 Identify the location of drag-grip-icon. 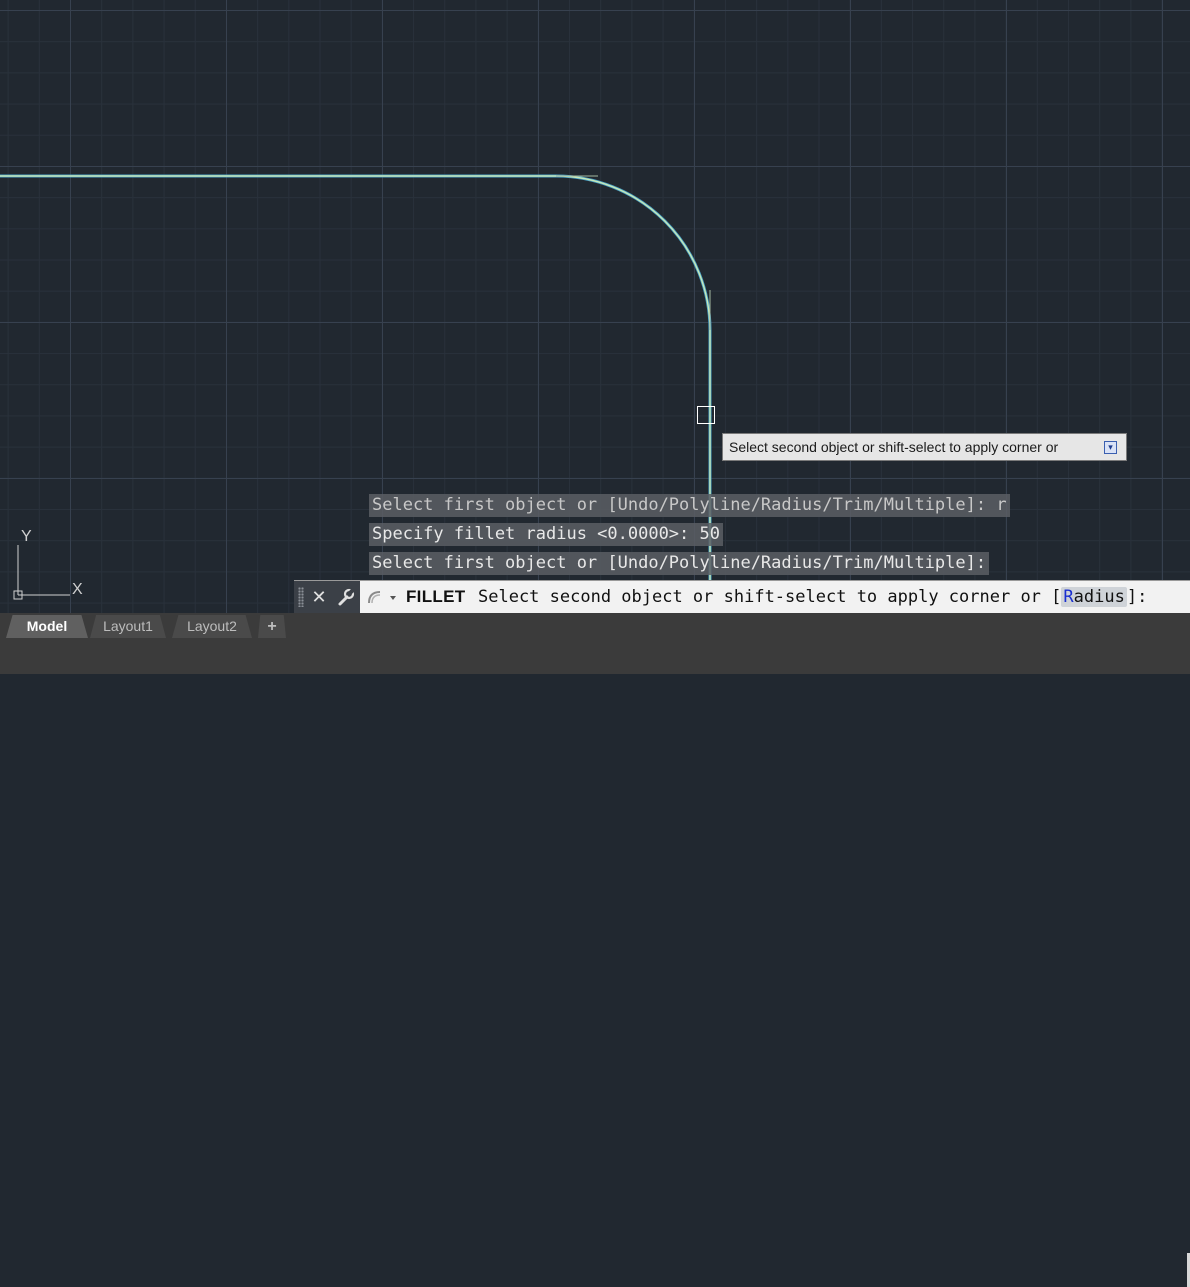
(301, 597).